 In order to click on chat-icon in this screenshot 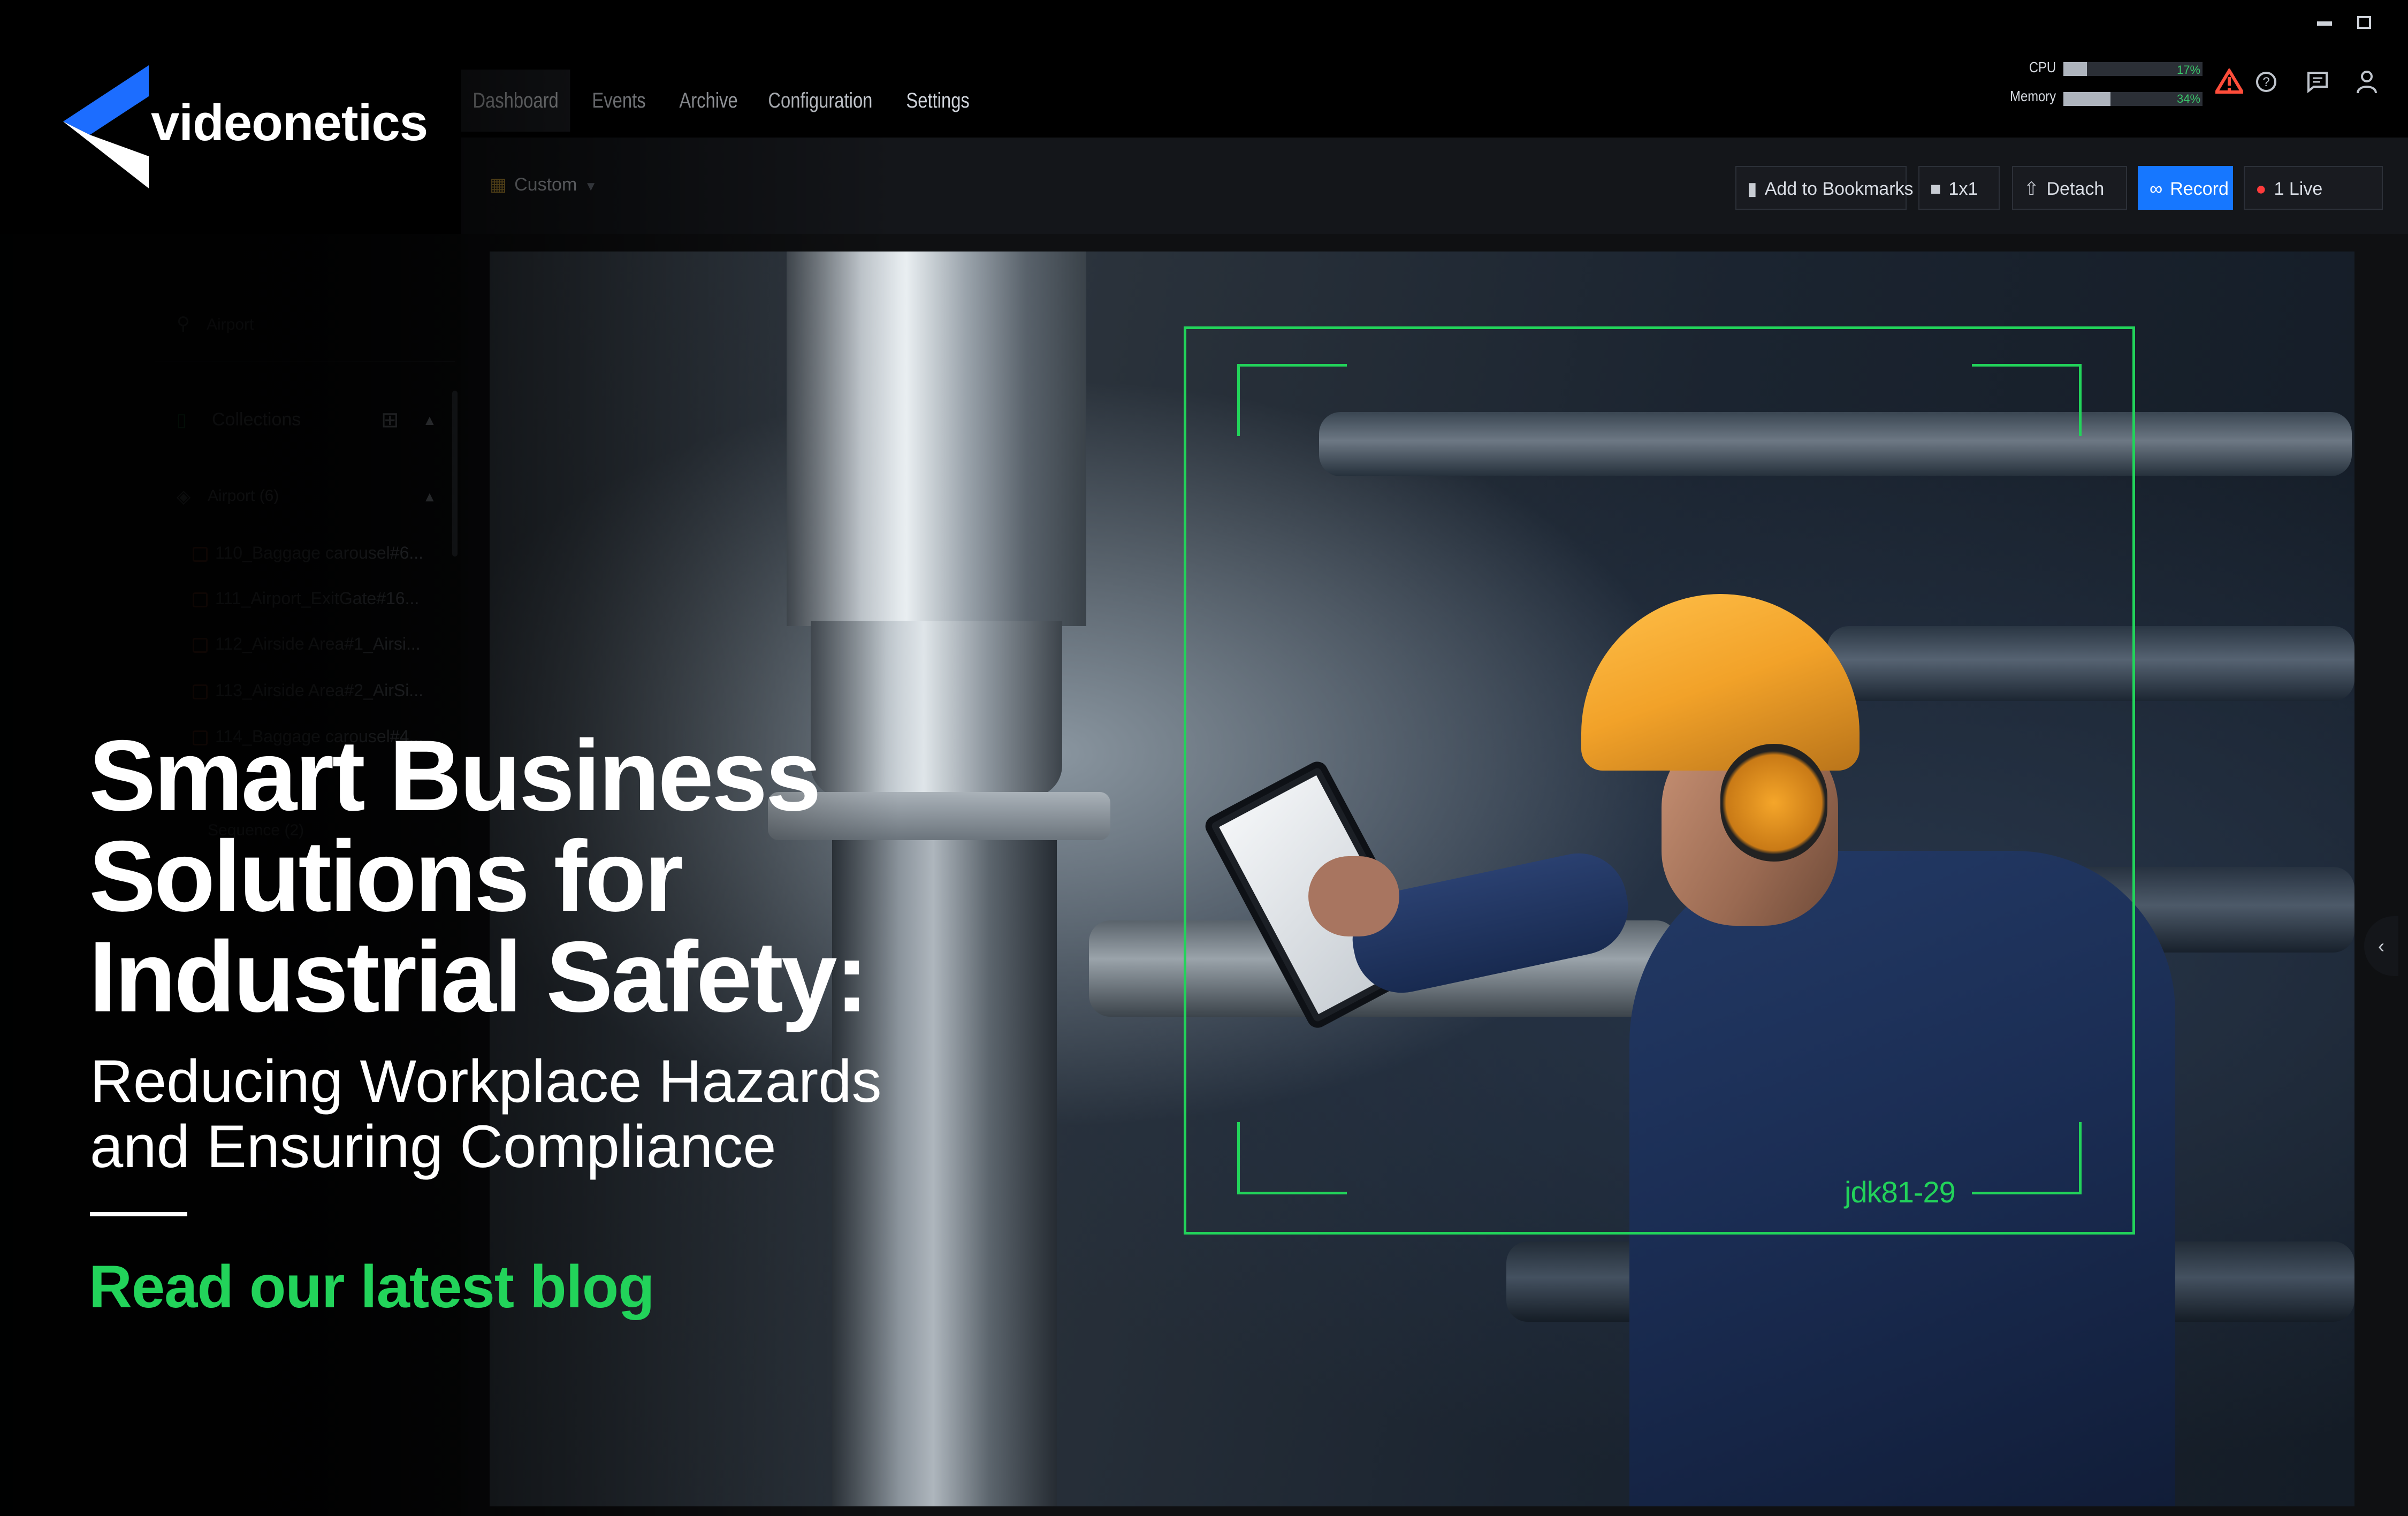, I will do `click(2317, 82)`.